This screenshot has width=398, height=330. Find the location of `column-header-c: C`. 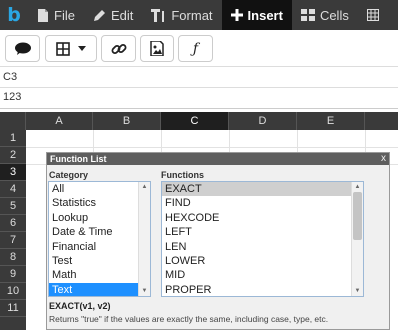

column-header-c: C is located at coordinates (195, 121).